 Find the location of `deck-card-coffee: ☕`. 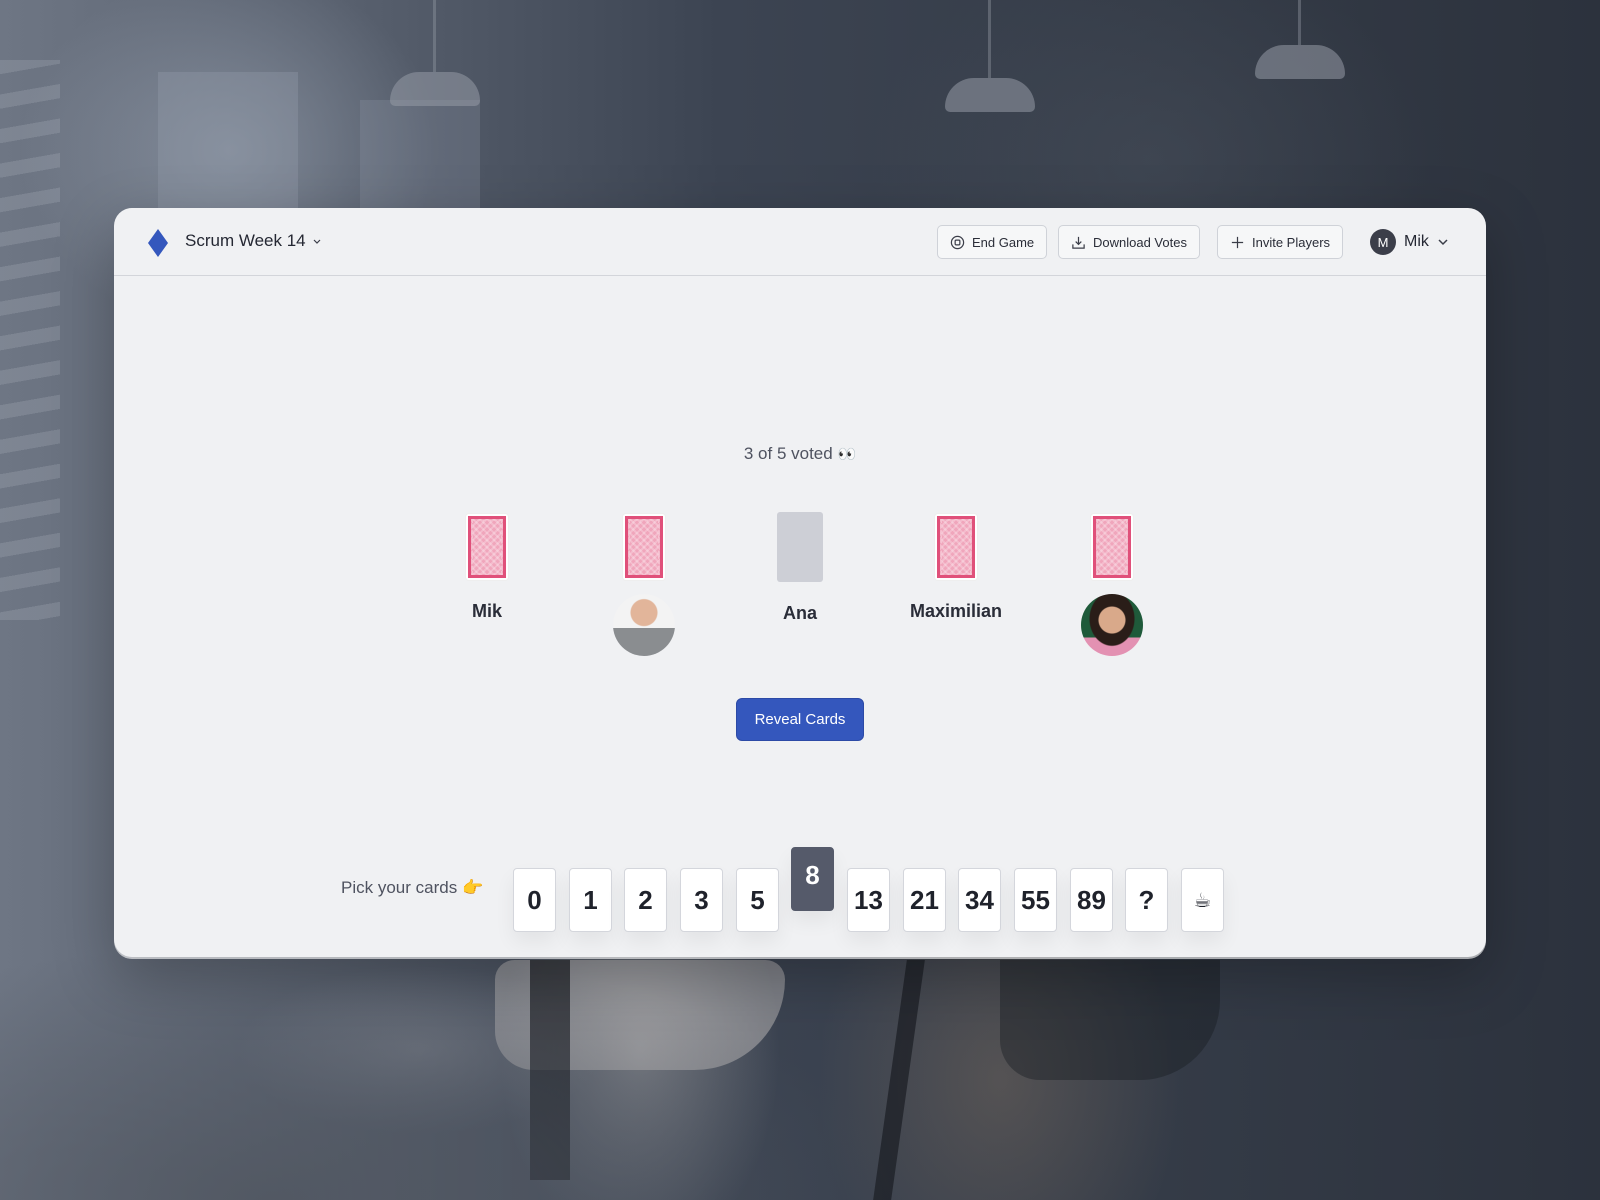

deck-card-coffee: ☕ is located at coordinates (1202, 900).